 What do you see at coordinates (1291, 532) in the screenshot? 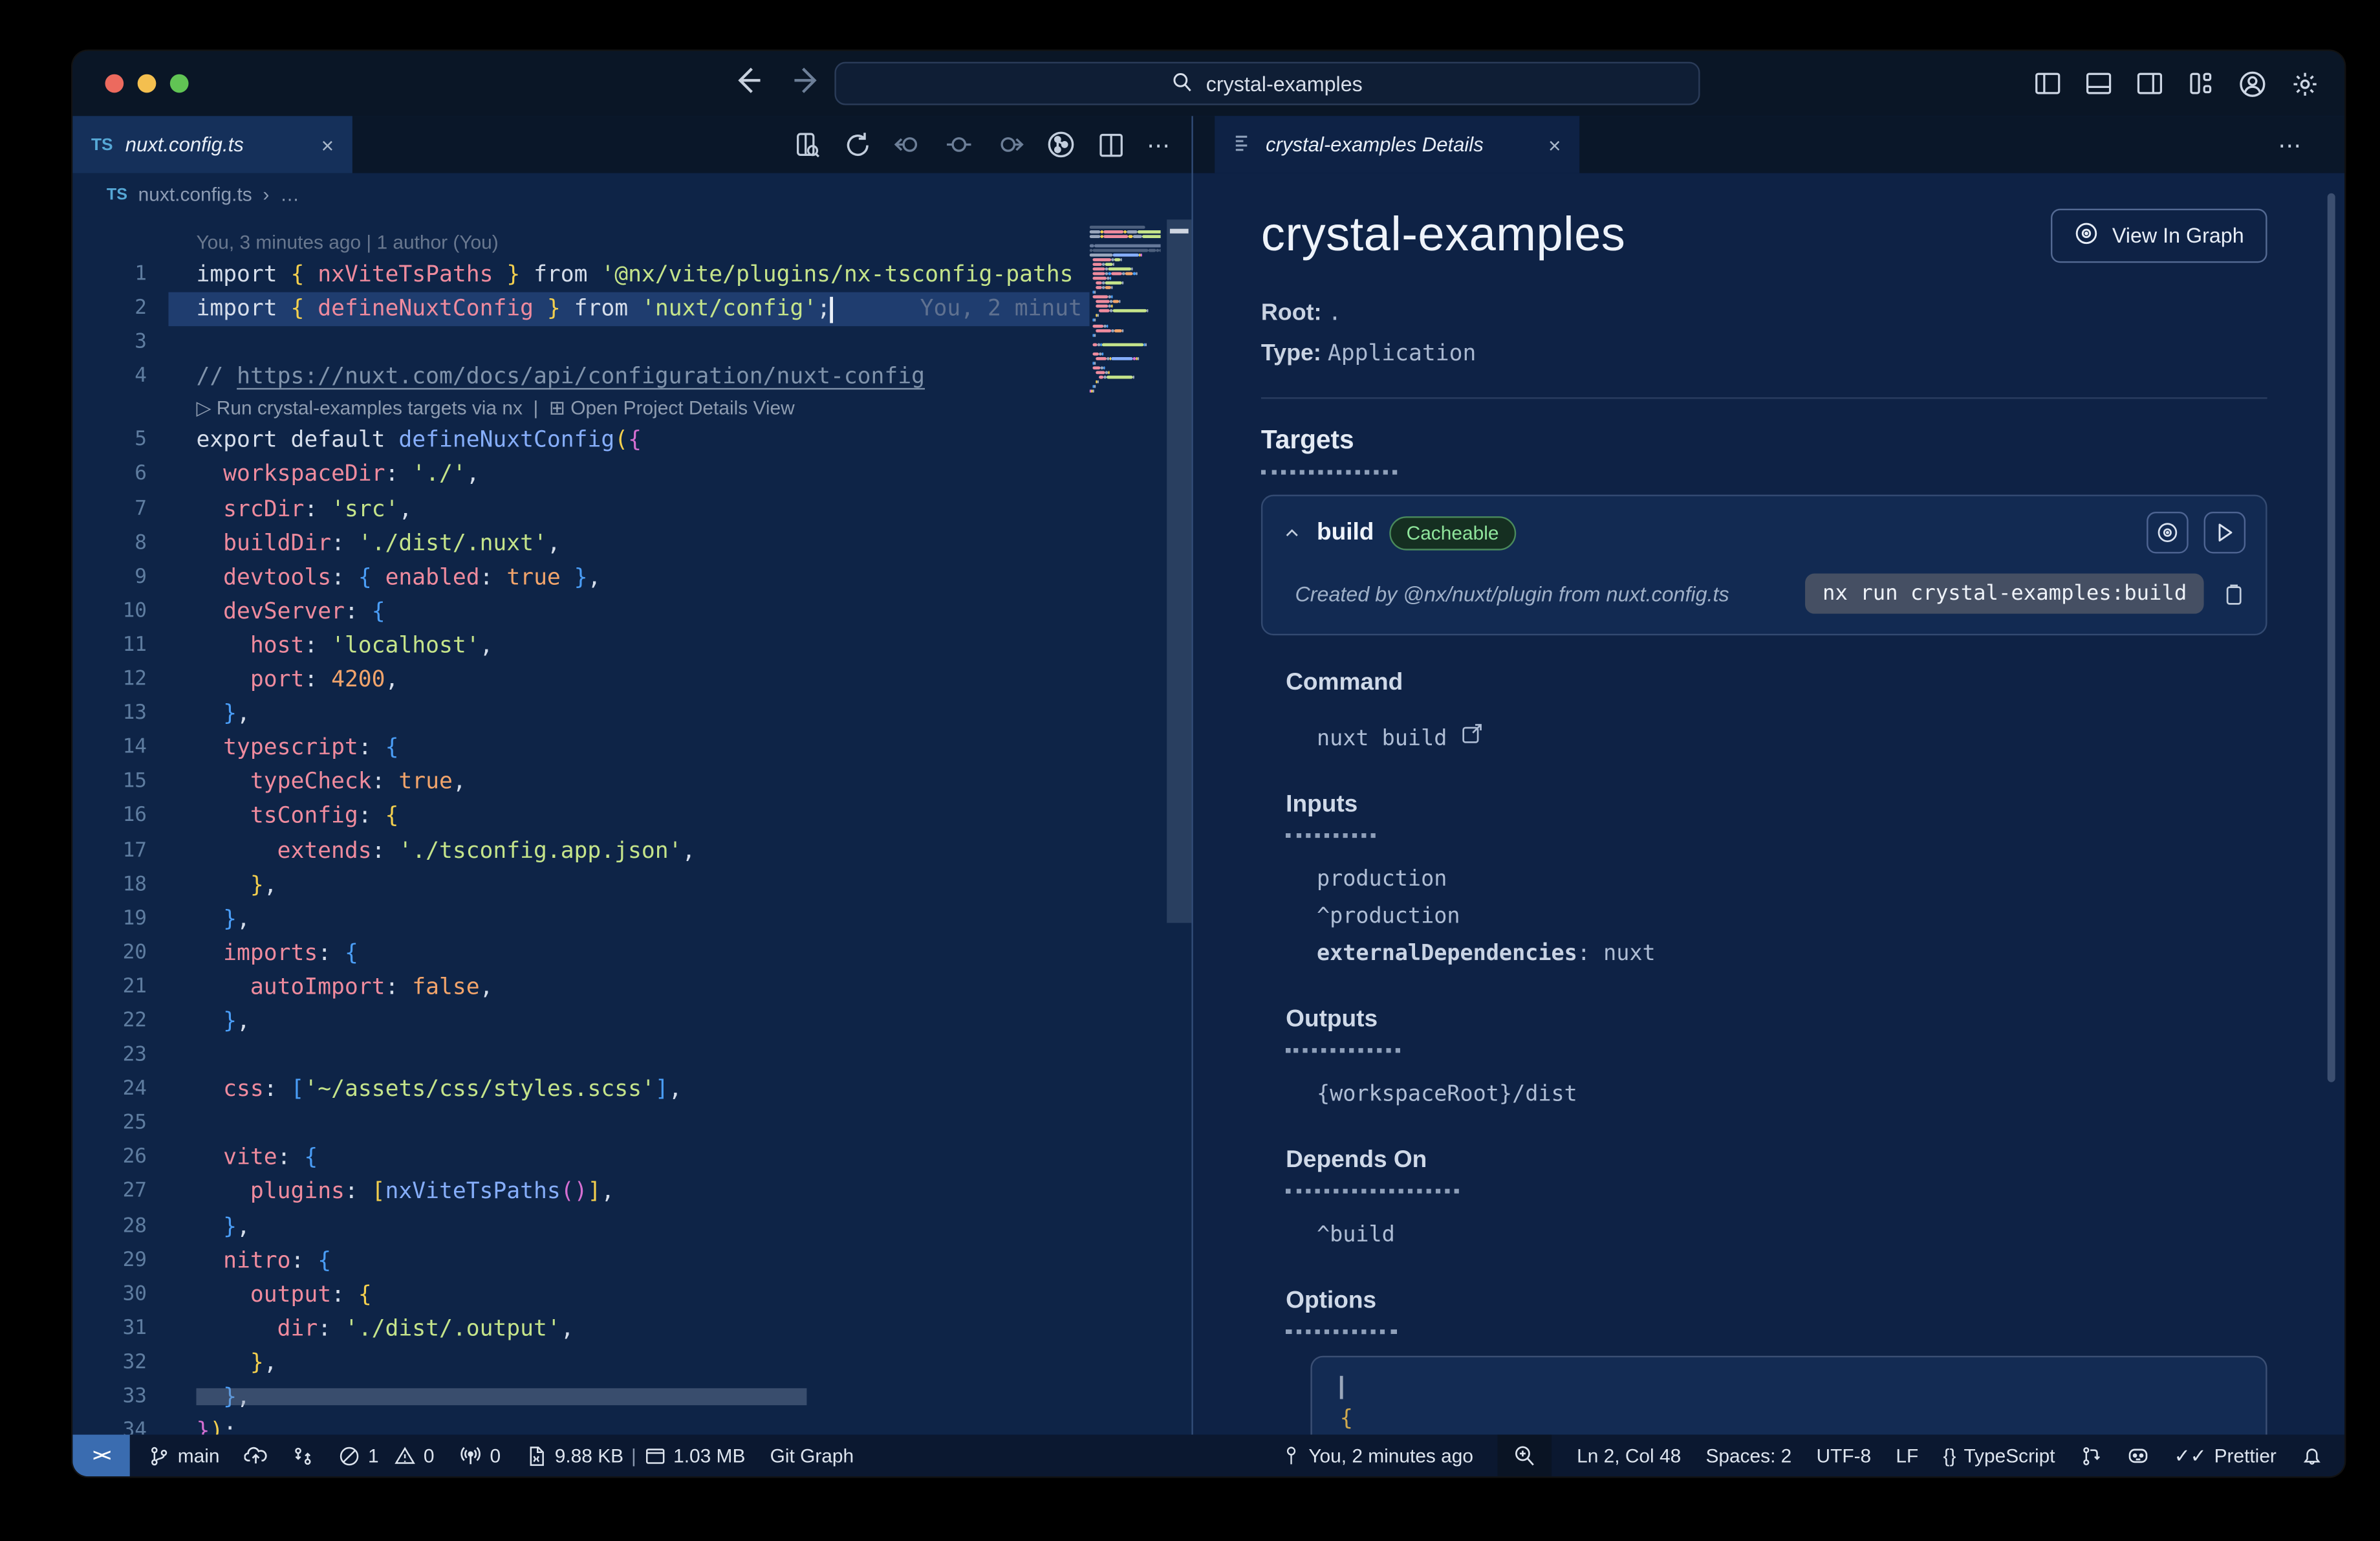
I see `collapse-chevron-icon` at bounding box center [1291, 532].